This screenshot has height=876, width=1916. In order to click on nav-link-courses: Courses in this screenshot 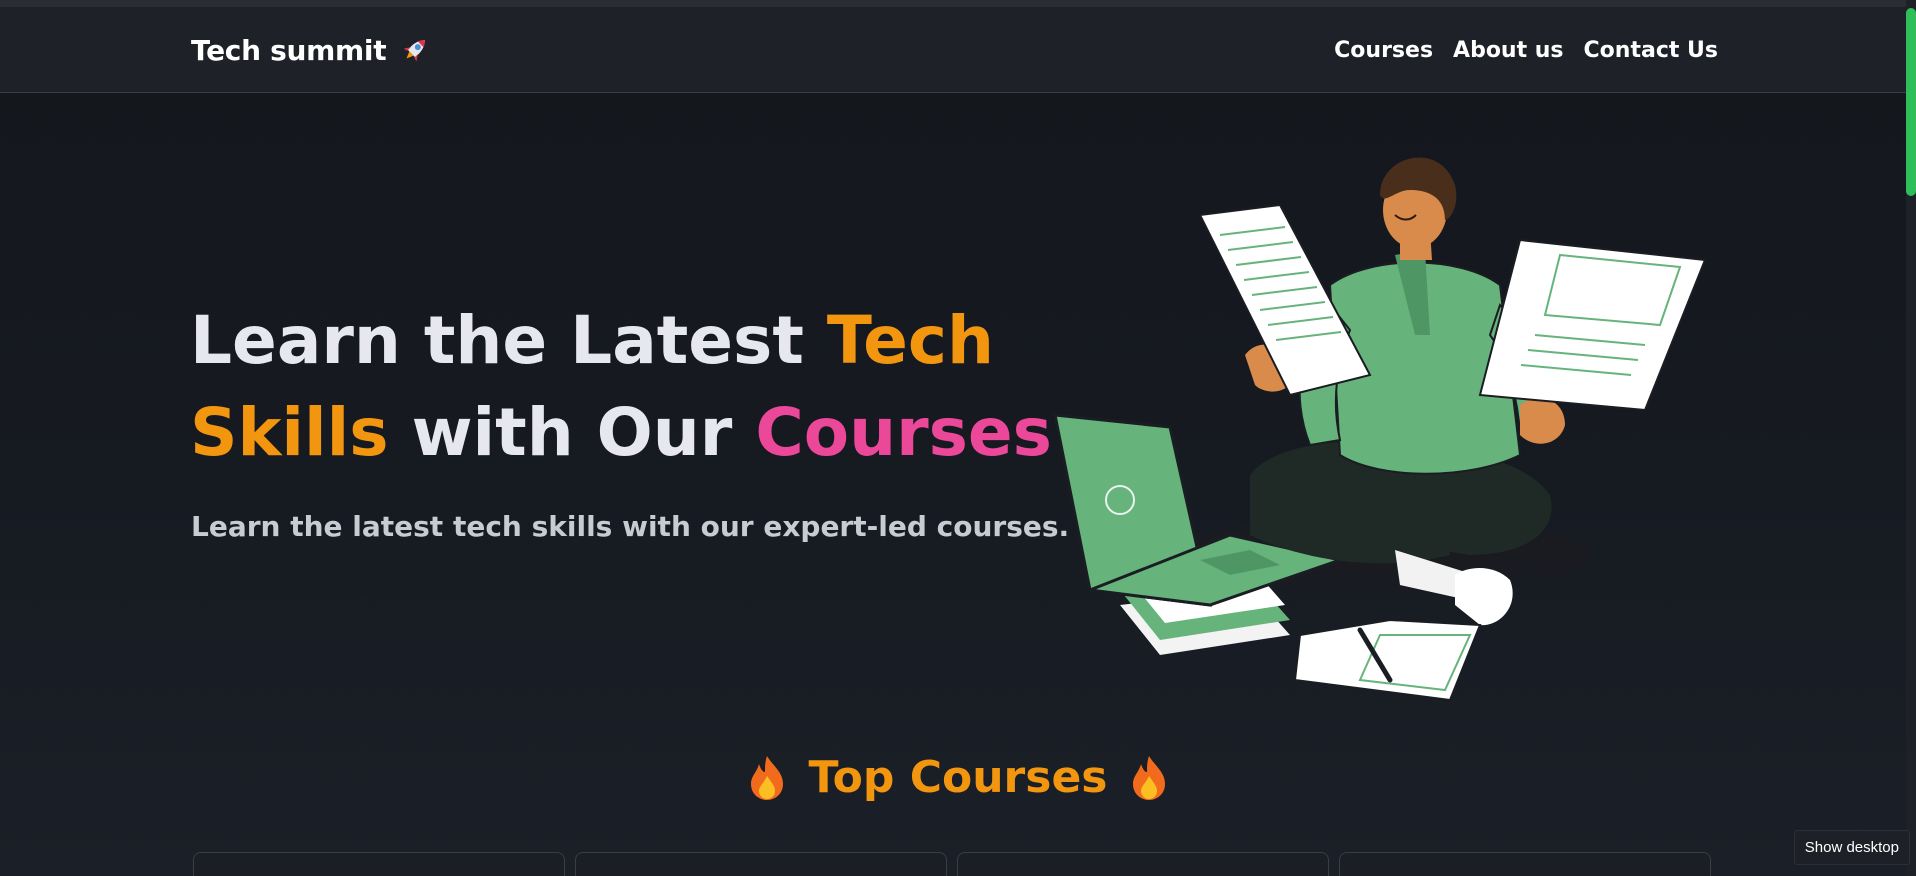, I will do `click(1383, 50)`.